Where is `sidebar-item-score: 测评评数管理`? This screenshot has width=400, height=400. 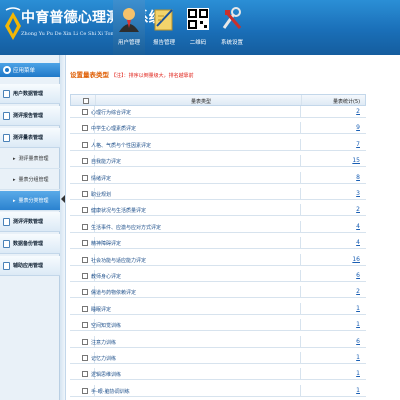
sidebar-item-score: 测评评数管理 is located at coordinates (30, 222).